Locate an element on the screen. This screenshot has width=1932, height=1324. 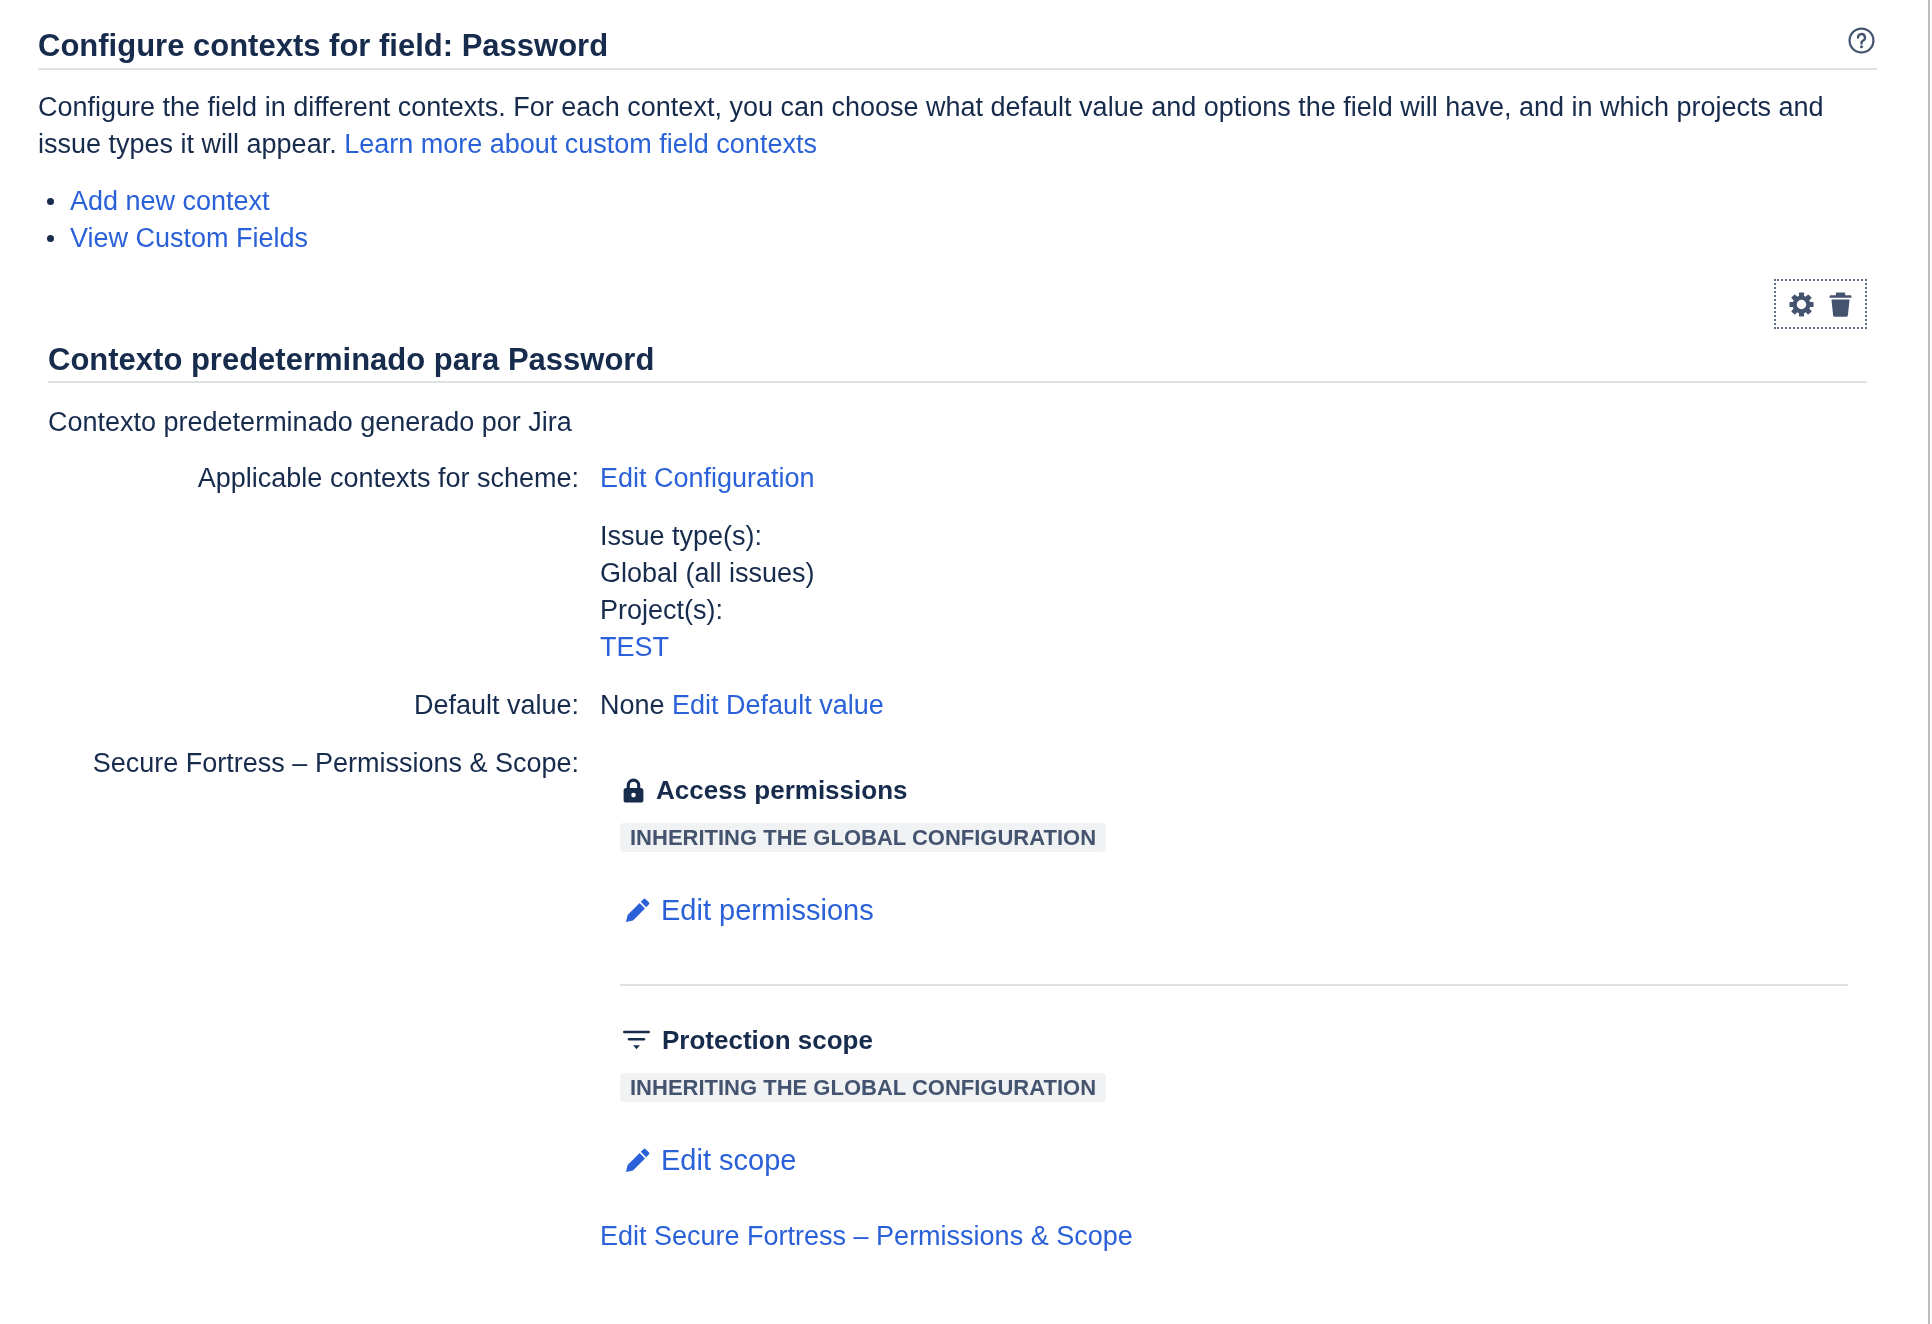
delete-button is located at coordinates (1840, 304).